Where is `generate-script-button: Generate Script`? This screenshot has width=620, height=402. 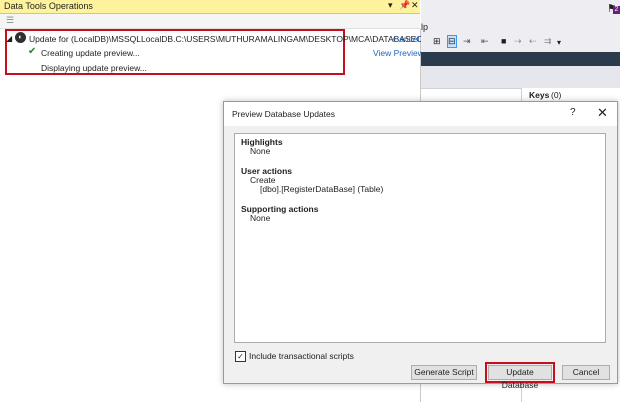
generate-script-button: Generate Script is located at coordinates (444, 372).